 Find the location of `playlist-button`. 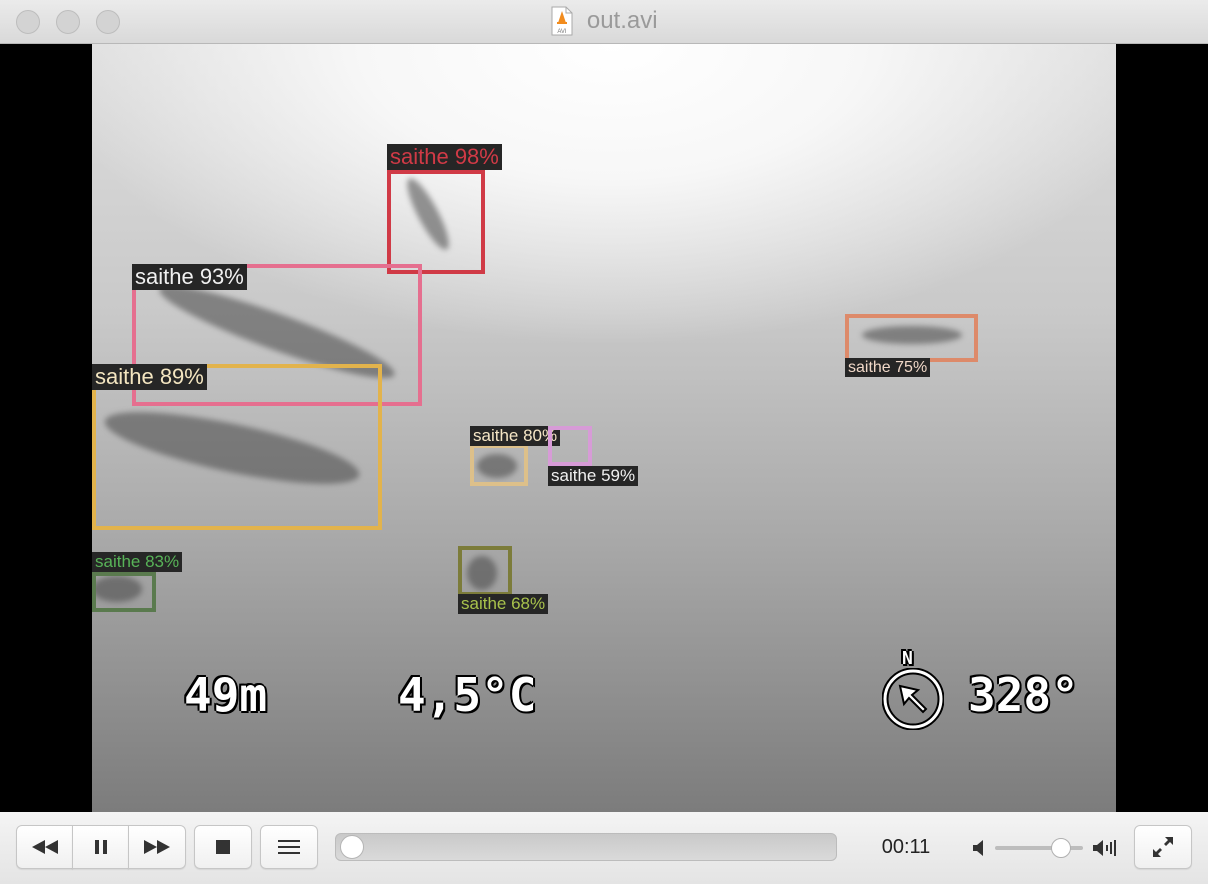

playlist-button is located at coordinates (289, 847).